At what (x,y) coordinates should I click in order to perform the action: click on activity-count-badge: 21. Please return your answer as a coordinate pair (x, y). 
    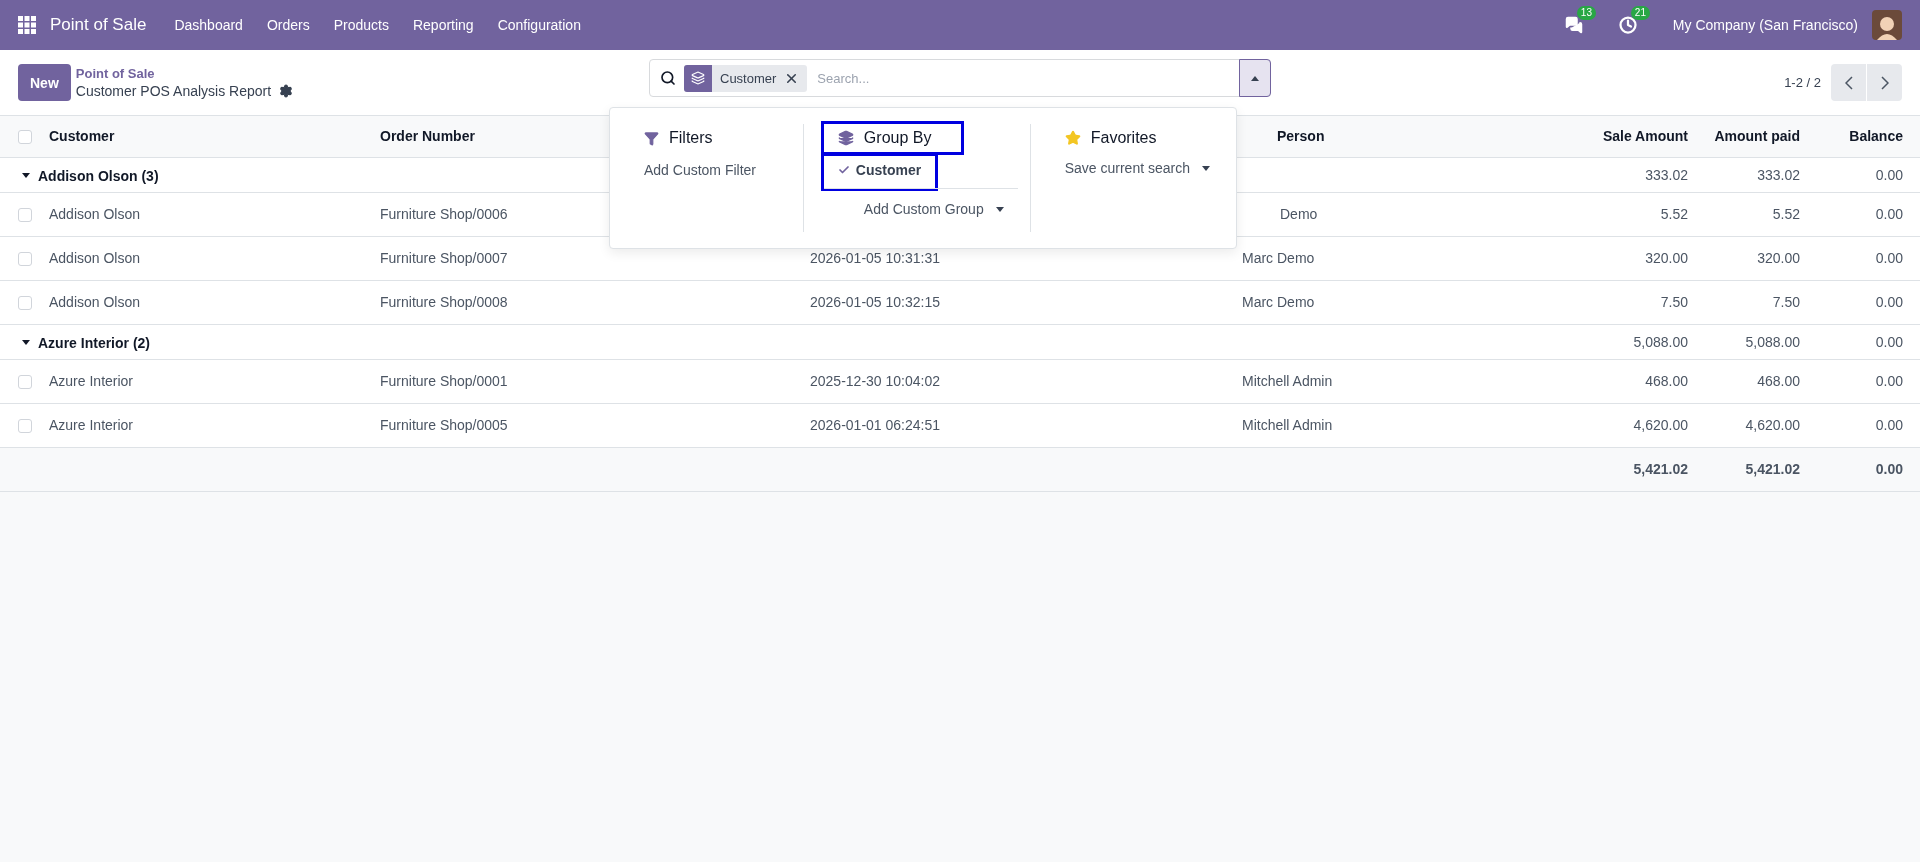
    Looking at the image, I should click on (1640, 13).